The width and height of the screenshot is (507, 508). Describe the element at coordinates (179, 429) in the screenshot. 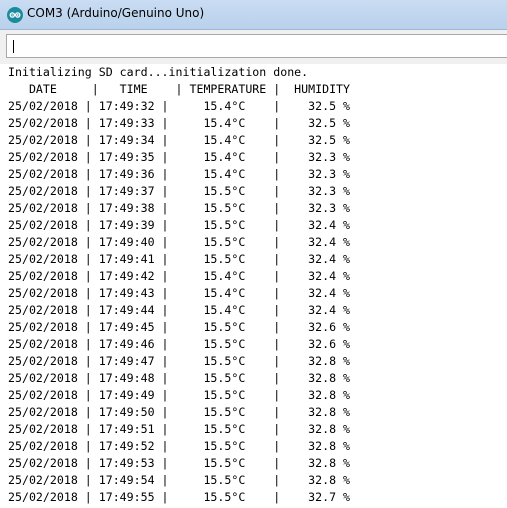

I see `table-row: 25/02/2018 | 17:49:51 | 15.5°C | 32.8 %` at that location.